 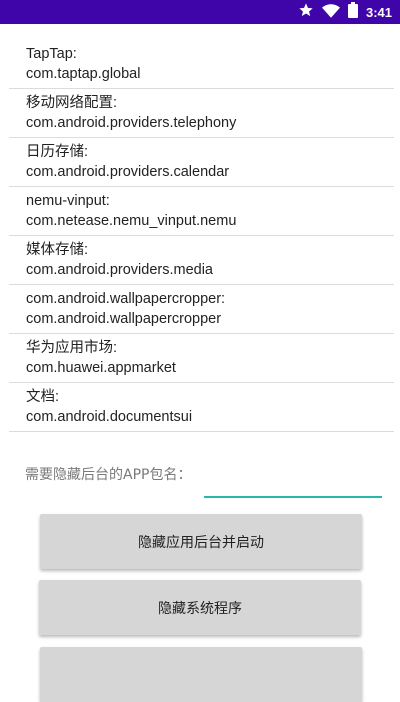 What do you see at coordinates (119, 270) in the screenshot?
I see `app-package: com.android.providers.media` at bounding box center [119, 270].